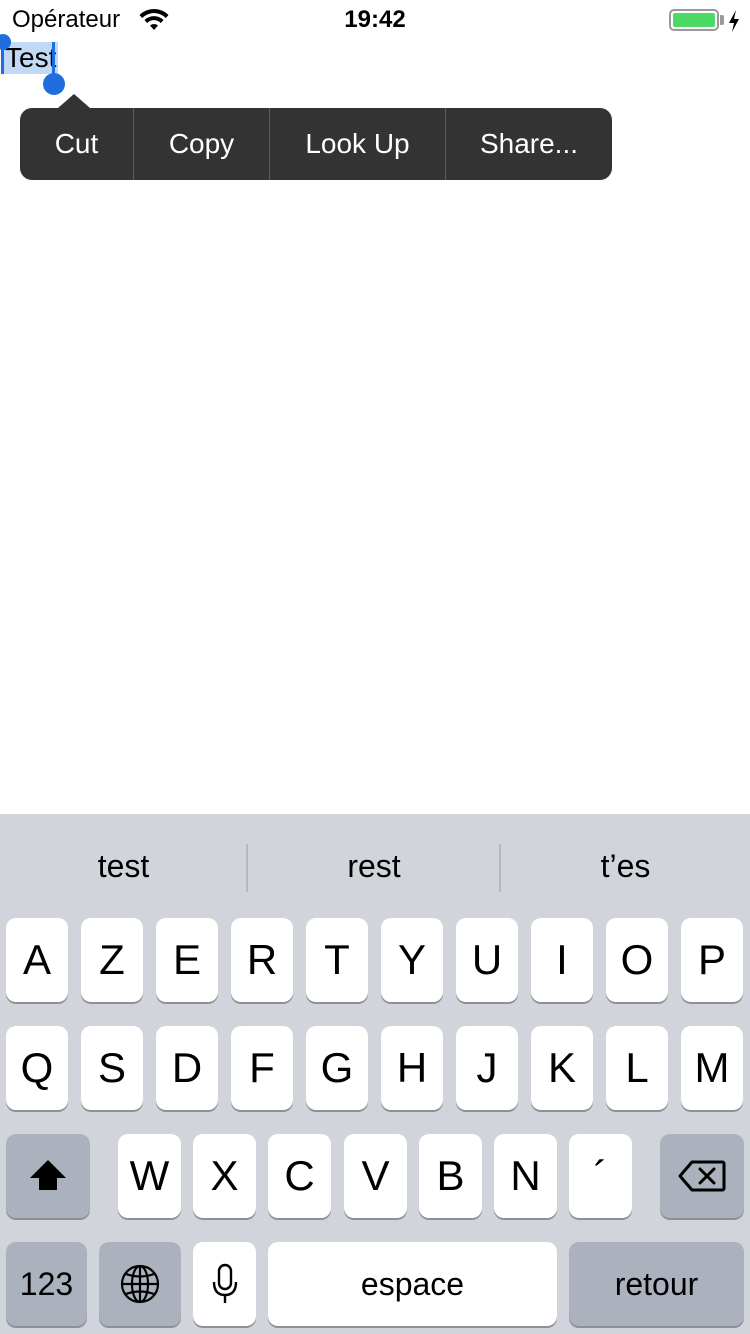 This screenshot has height=1334, width=750. Describe the element at coordinates (600, 1176) in the screenshot. I see `key-acute-accent: ´` at that location.